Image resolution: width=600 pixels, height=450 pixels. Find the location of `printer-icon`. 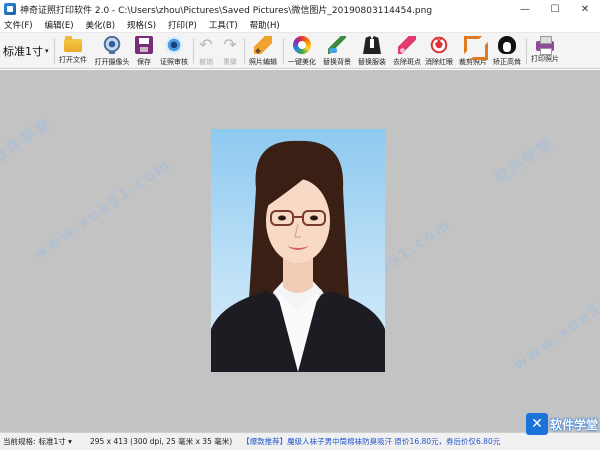

printer-icon is located at coordinates (545, 45).